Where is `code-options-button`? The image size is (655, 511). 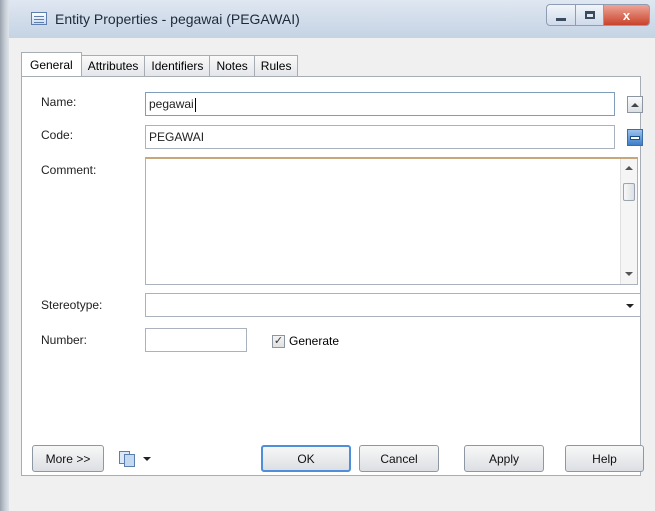 code-options-button is located at coordinates (635, 137).